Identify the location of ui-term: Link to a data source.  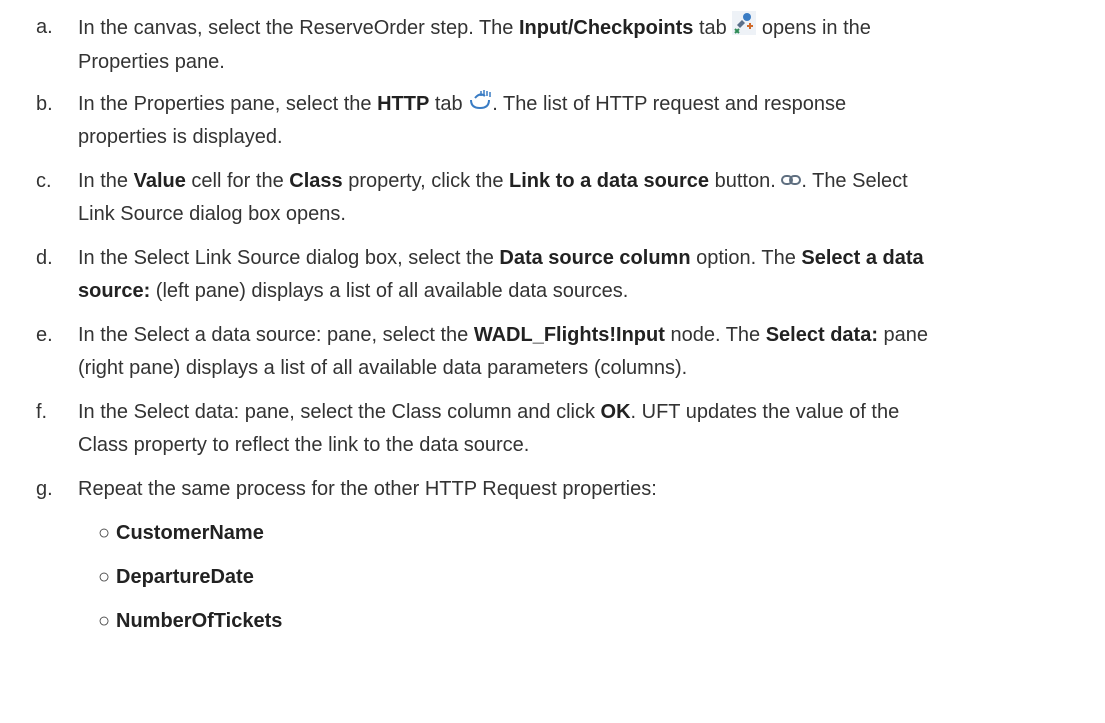
(609, 181).